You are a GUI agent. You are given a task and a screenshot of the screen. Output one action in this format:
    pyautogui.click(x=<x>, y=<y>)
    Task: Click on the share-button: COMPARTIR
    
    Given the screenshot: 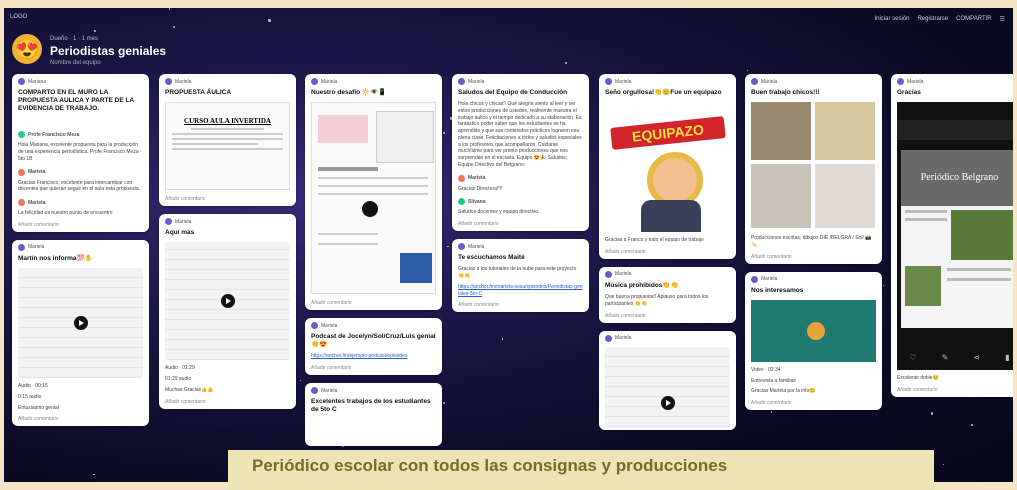 What is the action you would take?
    pyautogui.click(x=973, y=19)
    